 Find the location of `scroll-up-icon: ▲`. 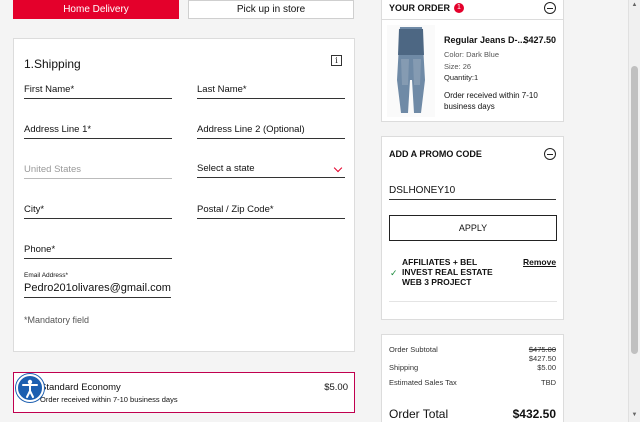

scroll-up-icon: ▲ is located at coordinates (634, 5).